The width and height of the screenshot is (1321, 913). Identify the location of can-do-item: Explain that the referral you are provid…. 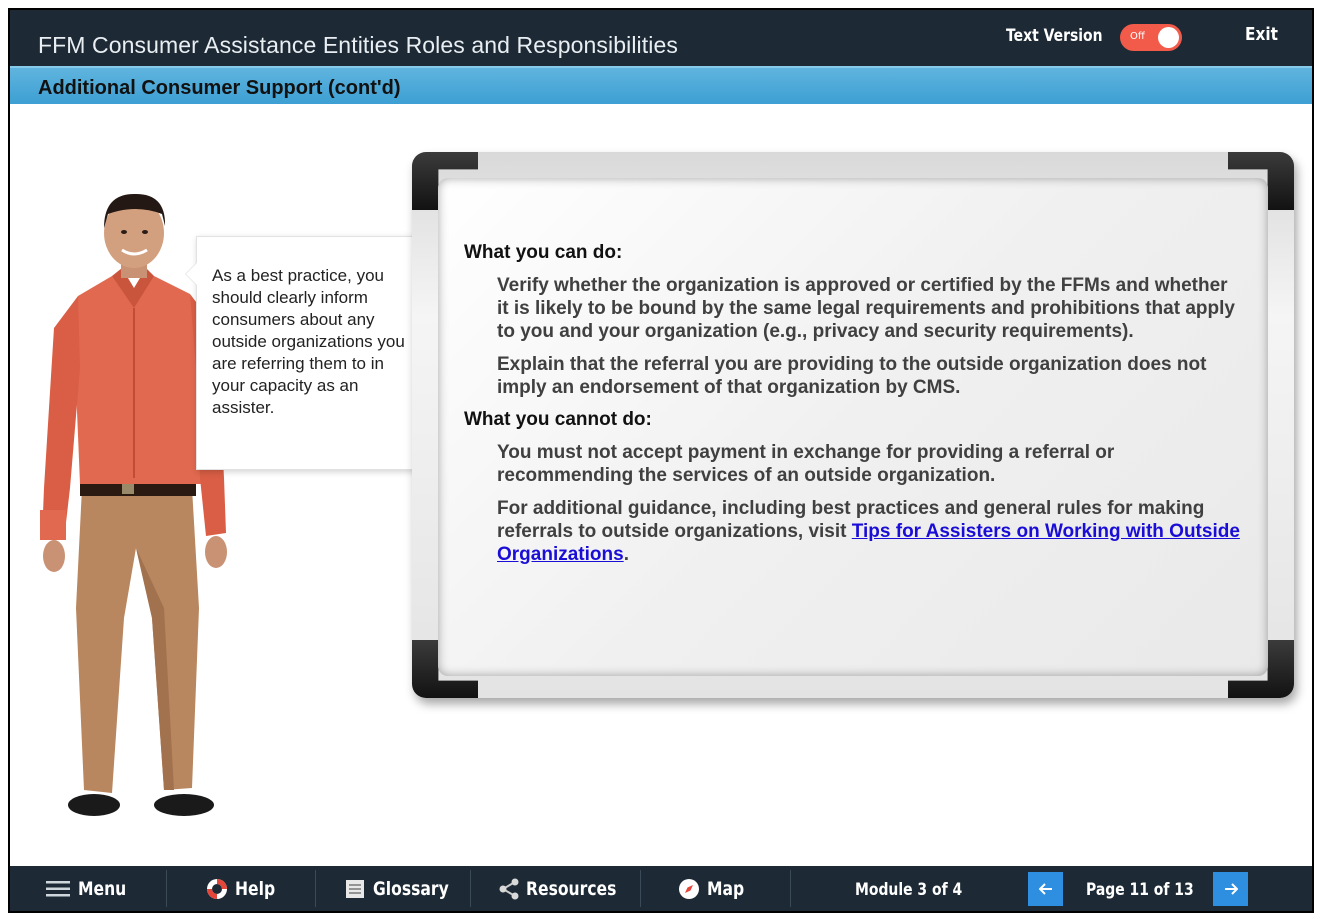
(852, 376).